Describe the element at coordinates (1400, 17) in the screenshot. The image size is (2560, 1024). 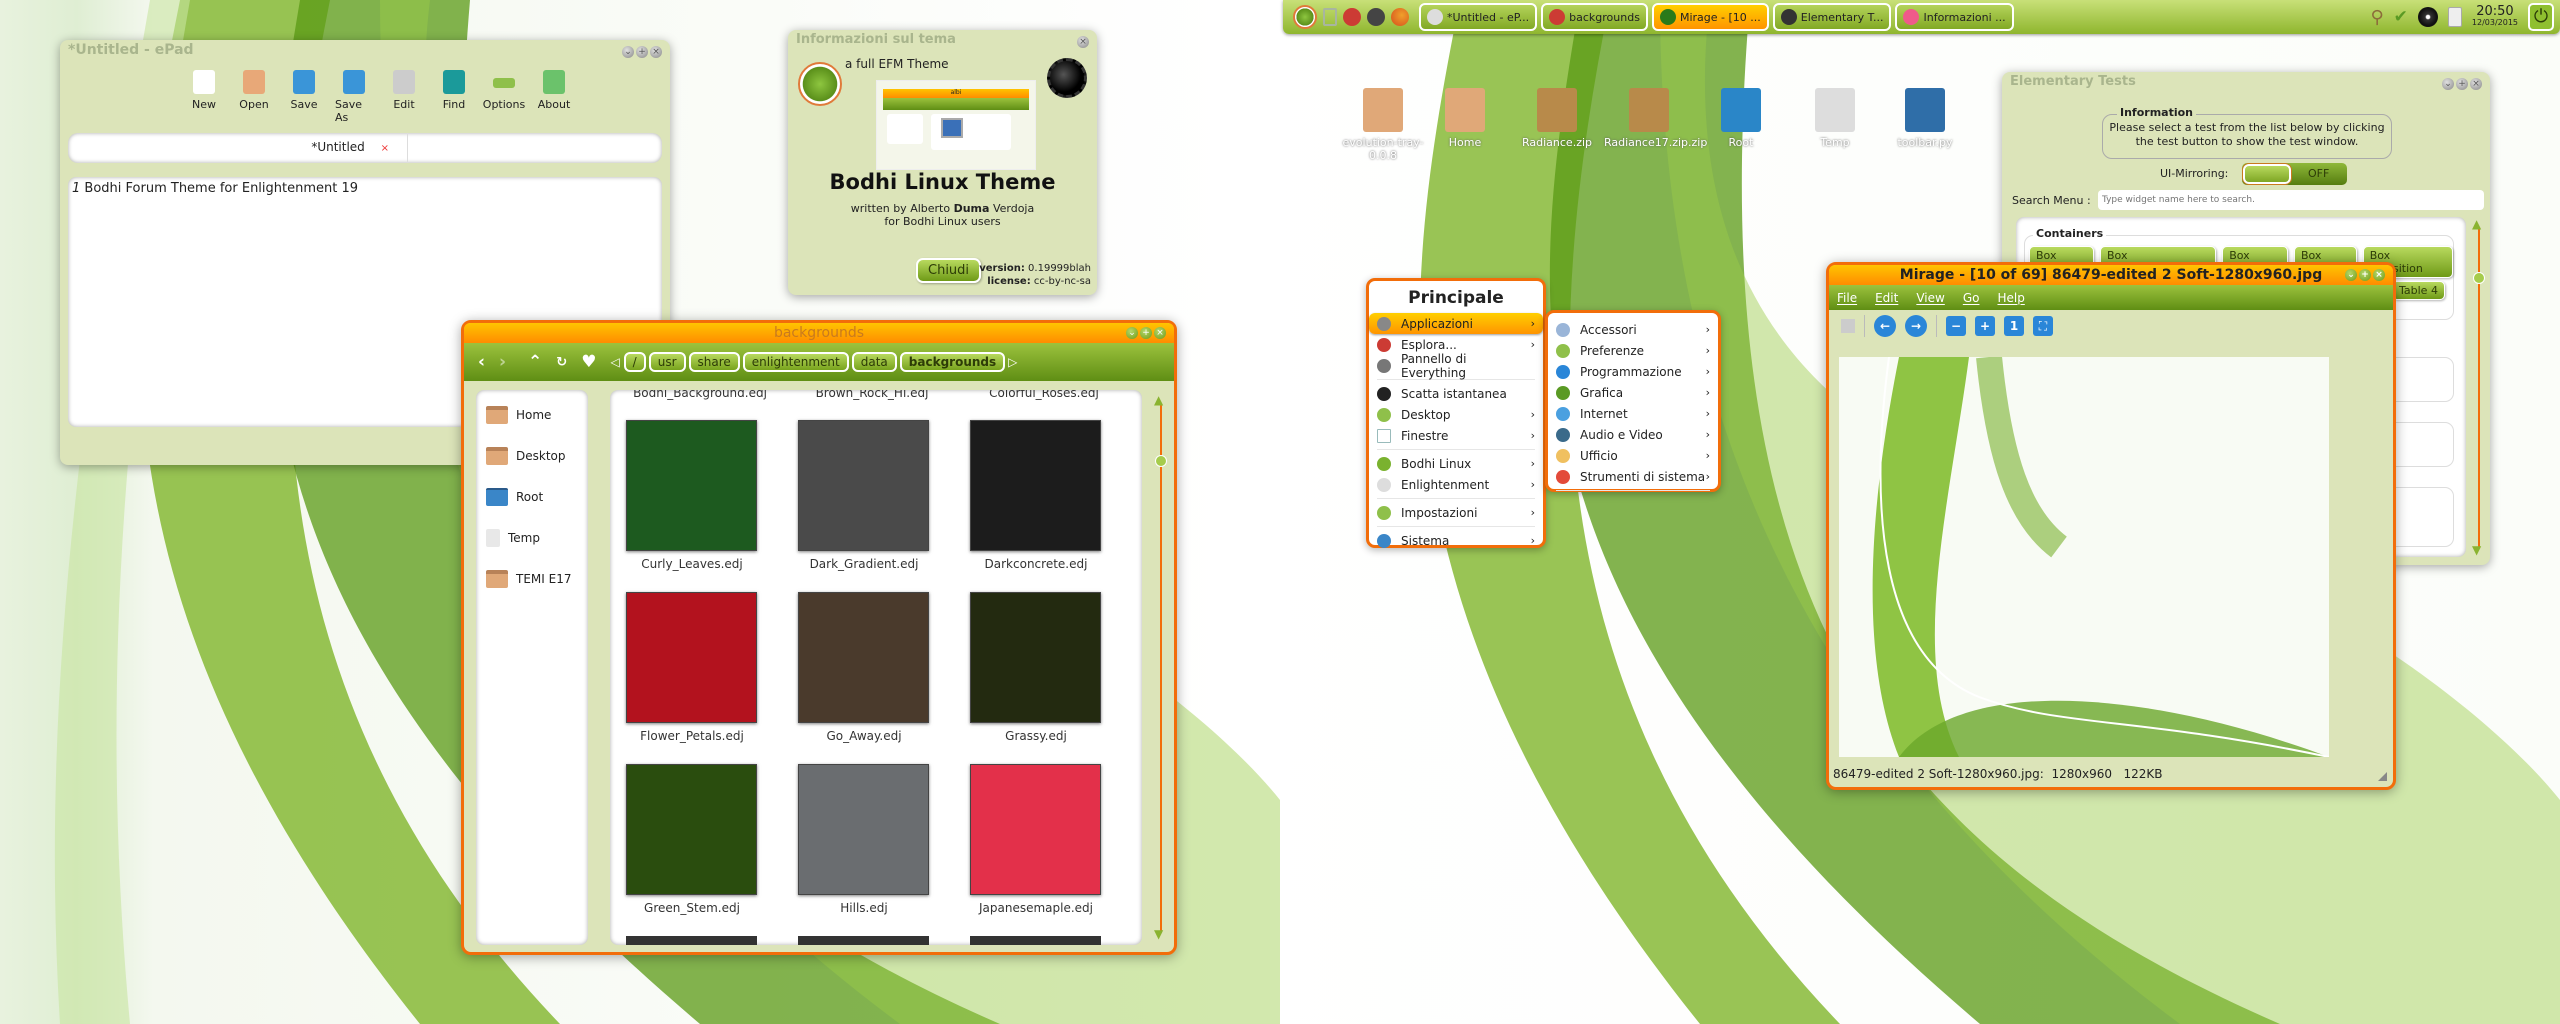
I see `firefox-launcher-icon` at that location.